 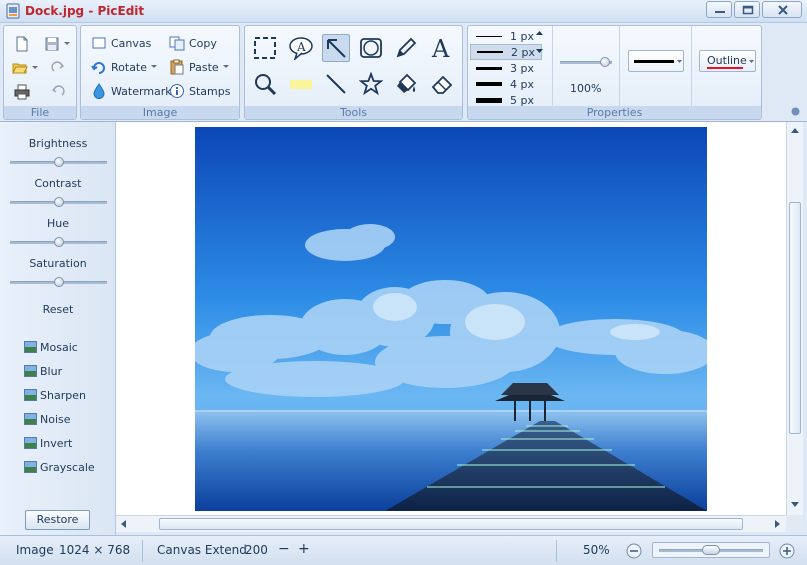 I want to click on line-width-4px: 4 px, so click(x=506, y=84).